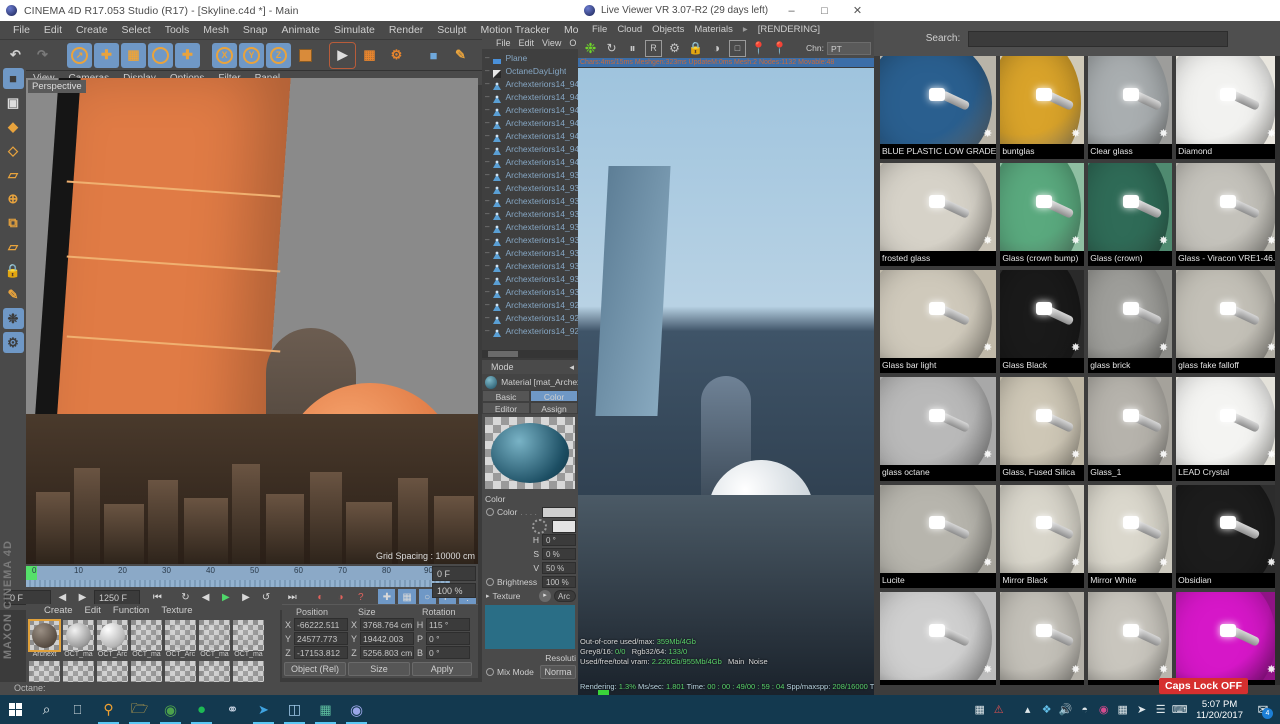 This screenshot has width=1280, height=724. Describe the element at coordinates (551, 43) in the screenshot. I see `object-menu-view: View` at that location.